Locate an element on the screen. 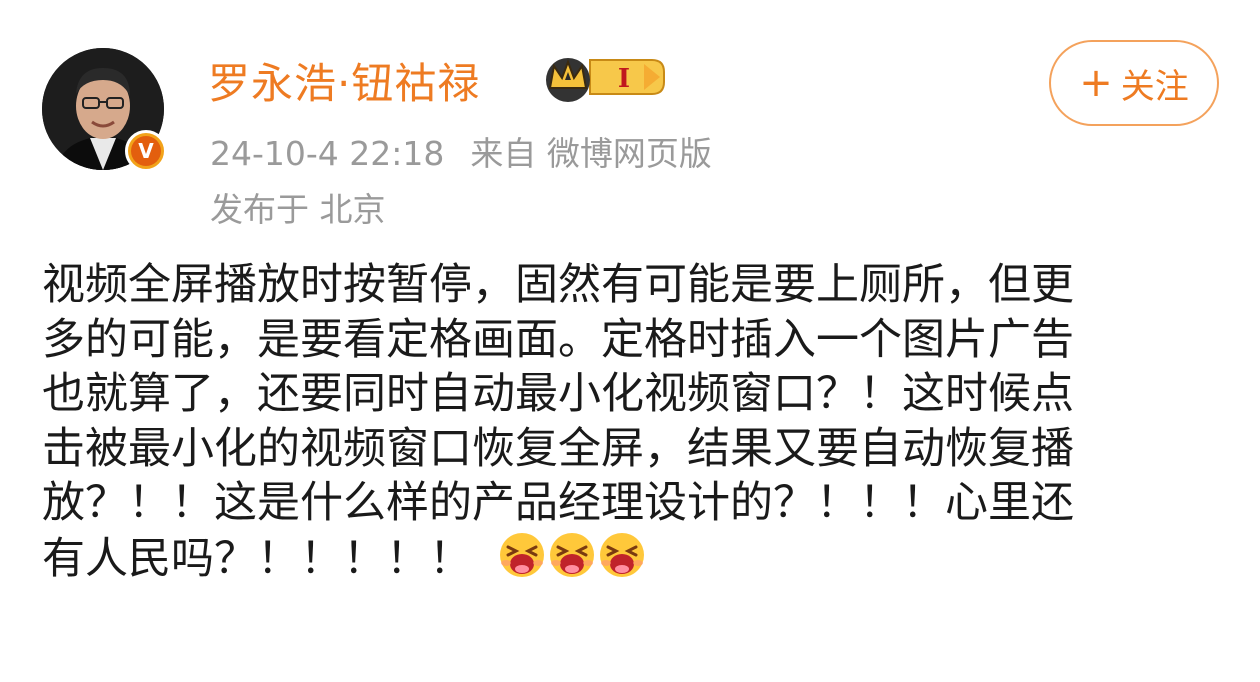 This screenshot has width=1260, height=682. post-source: 来自 微博网页版 is located at coordinates (591, 153).